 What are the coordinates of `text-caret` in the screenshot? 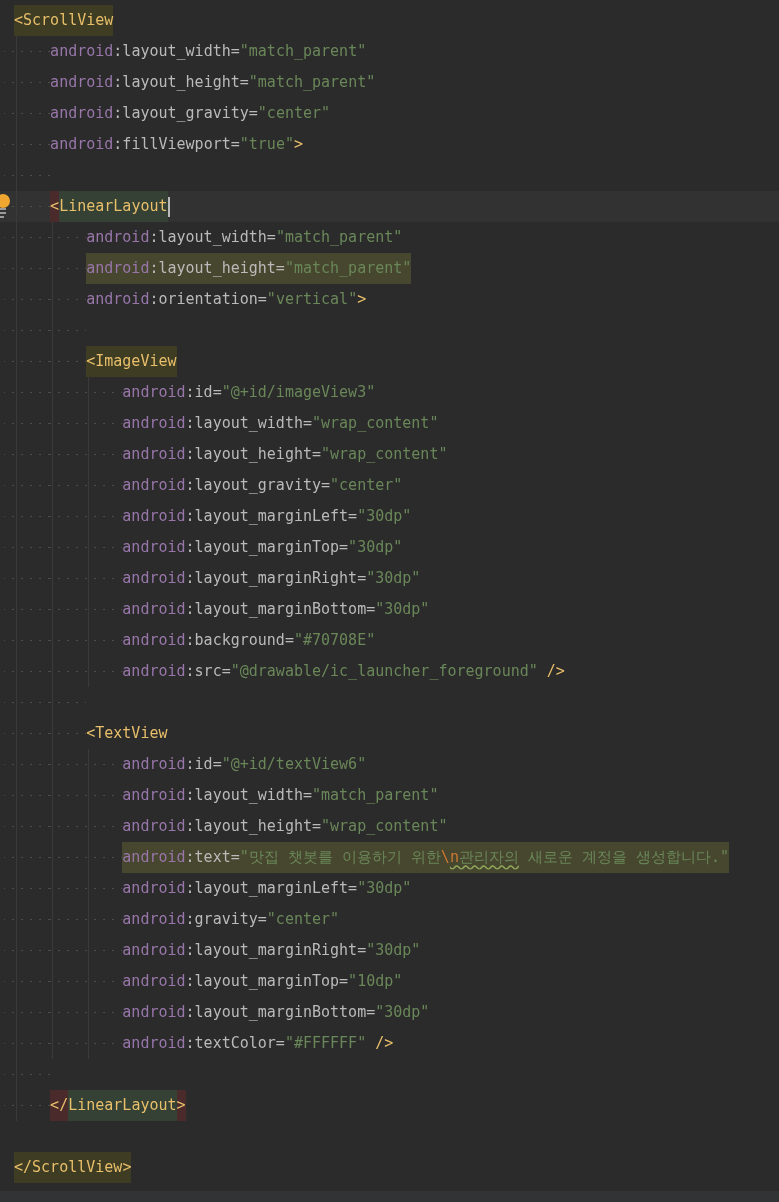 It's located at (168, 206).